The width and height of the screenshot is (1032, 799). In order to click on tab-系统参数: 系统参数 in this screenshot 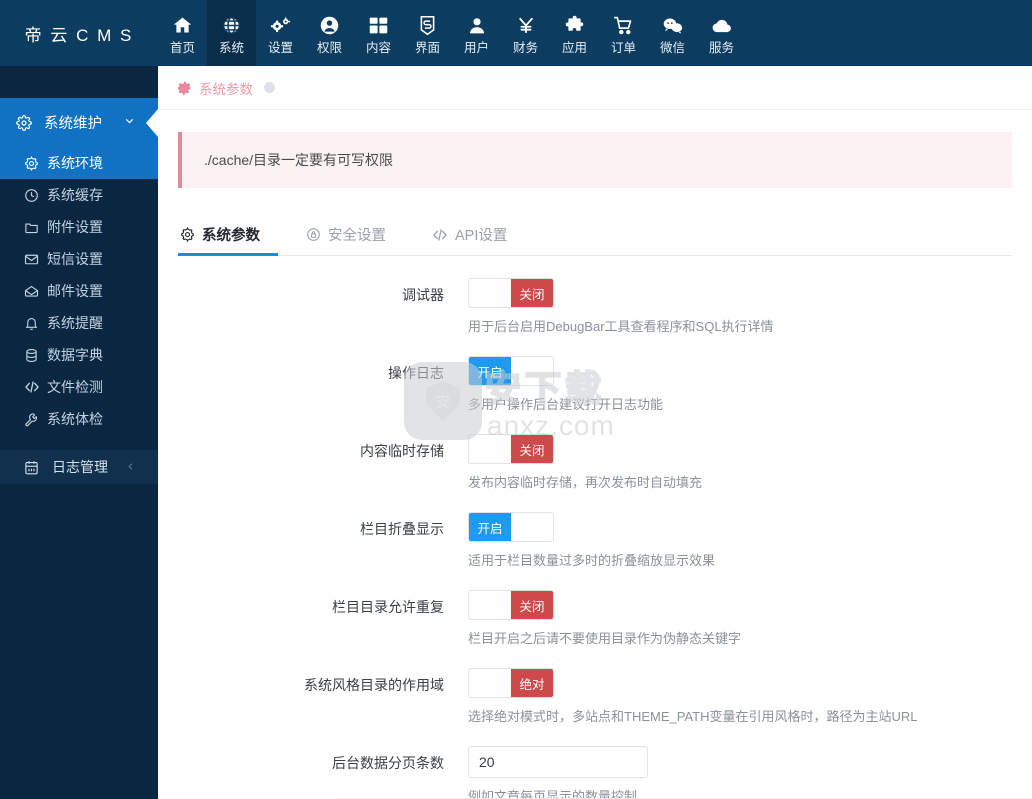, I will do `click(228, 235)`.